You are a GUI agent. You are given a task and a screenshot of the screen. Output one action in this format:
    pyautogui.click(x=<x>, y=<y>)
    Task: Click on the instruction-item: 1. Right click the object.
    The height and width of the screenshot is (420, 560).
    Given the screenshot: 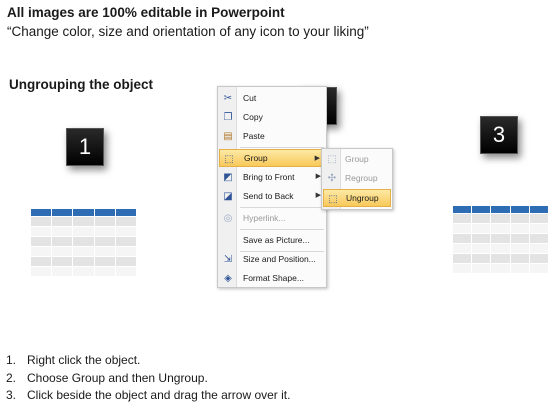 What is the action you would take?
    pyautogui.click(x=148, y=361)
    